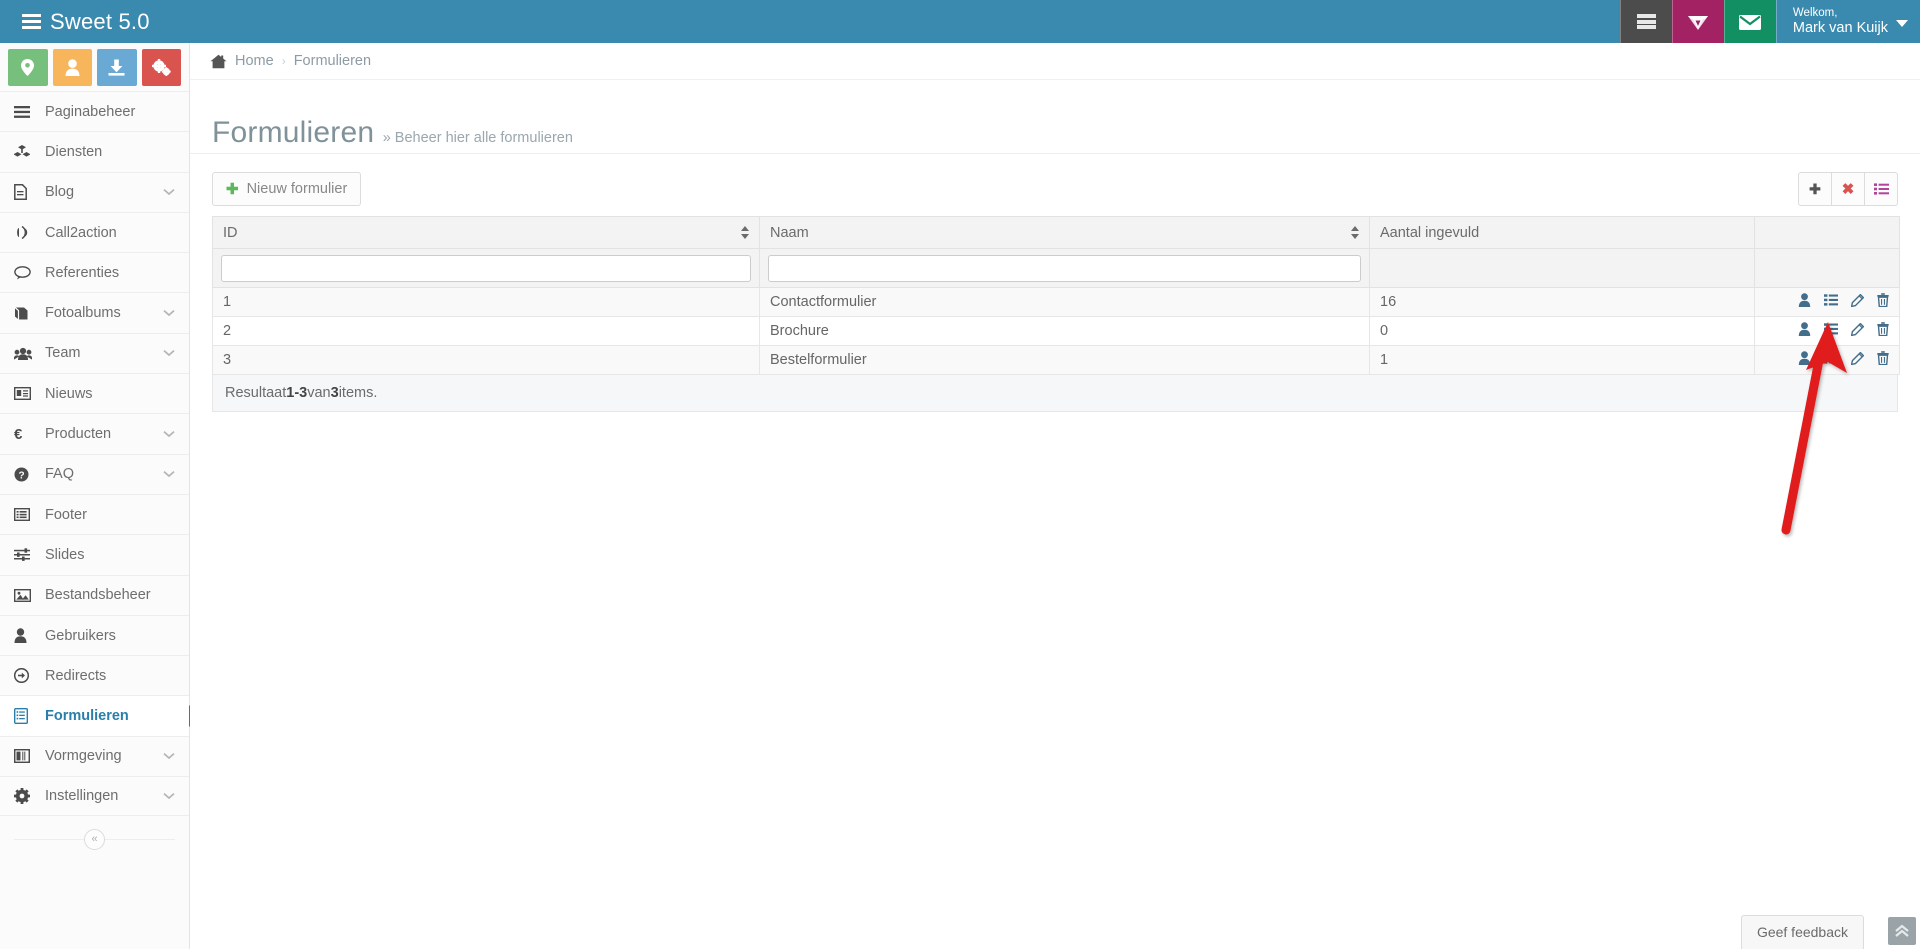  What do you see at coordinates (1562, 232) in the screenshot?
I see `column-header-aantal-ingevuld: Aantal ingevuld` at bounding box center [1562, 232].